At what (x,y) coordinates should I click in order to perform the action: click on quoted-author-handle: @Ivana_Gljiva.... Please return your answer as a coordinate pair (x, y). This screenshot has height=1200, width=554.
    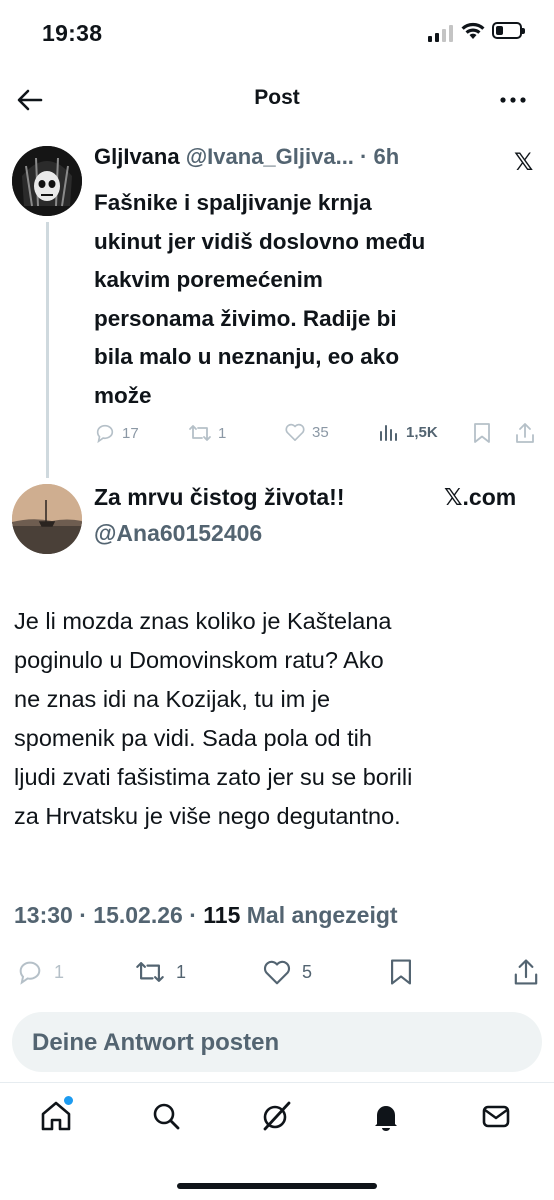
    Looking at the image, I should click on (270, 156).